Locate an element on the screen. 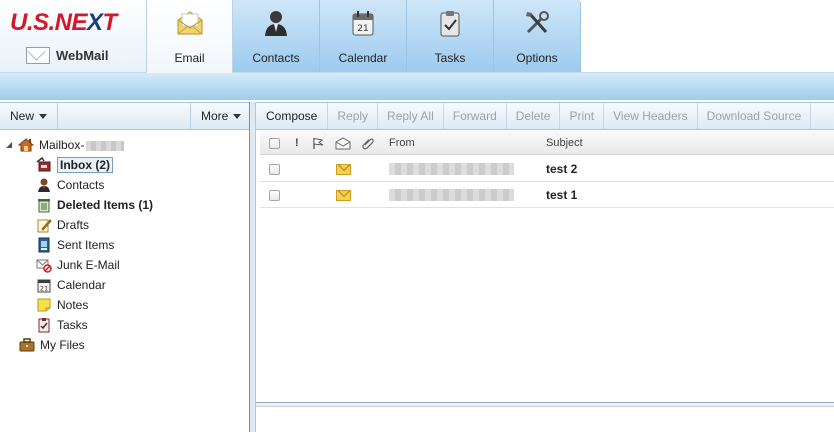 The width and height of the screenshot is (834, 432). print-button: Print is located at coordinates (582, 116).